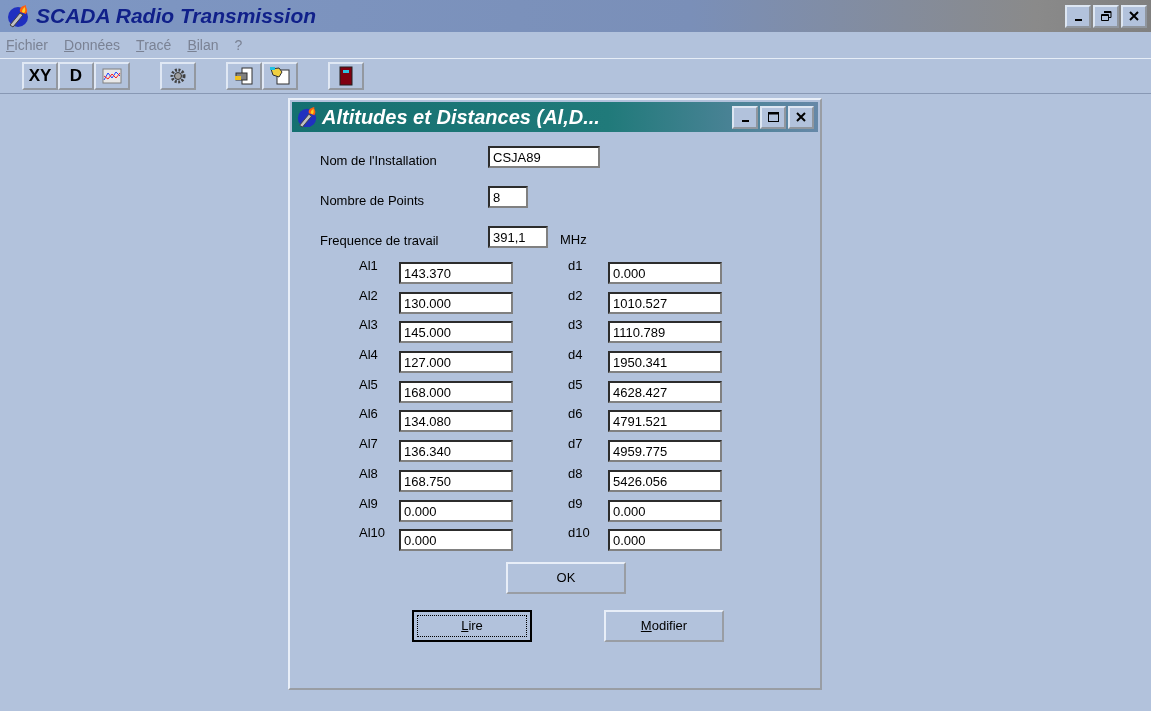  Describe the element at coordinates (369, 444) in the screenshot. I see `altitude-label: Al7` at that location.